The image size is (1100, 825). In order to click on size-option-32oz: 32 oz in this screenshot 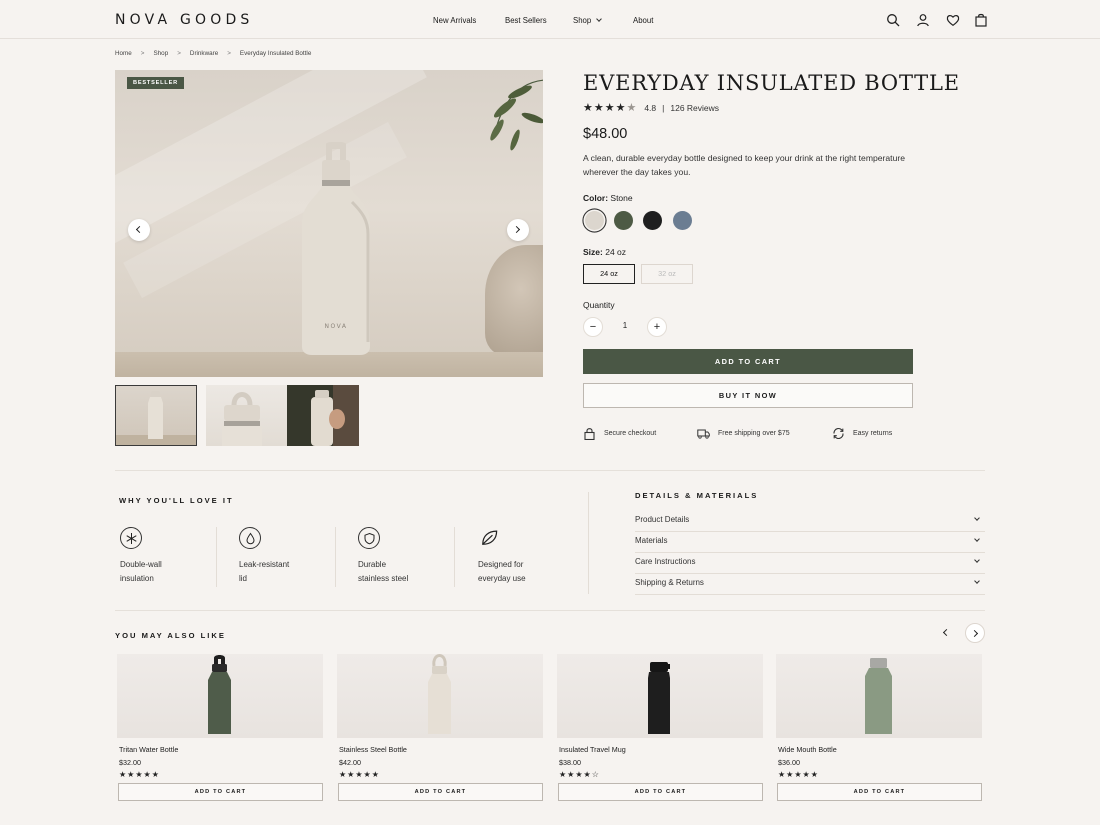, I will do `click(667, 274)`.